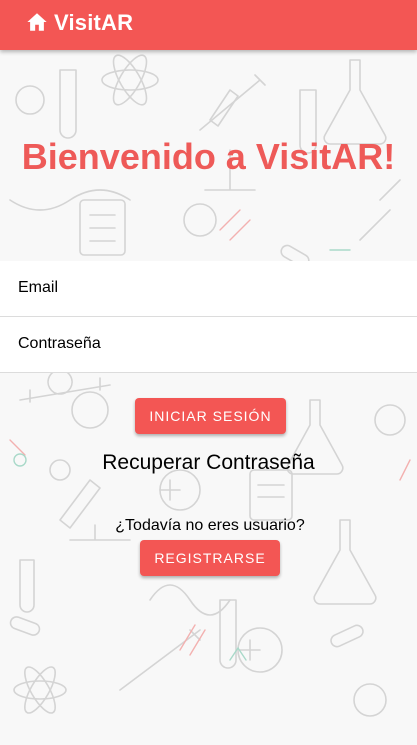 Image resolution: width=417 pixels, height=745 pixels. Describe the element at coordinates (94, 22) in the screenshot. I see `app-title: VisitAR` at that location.